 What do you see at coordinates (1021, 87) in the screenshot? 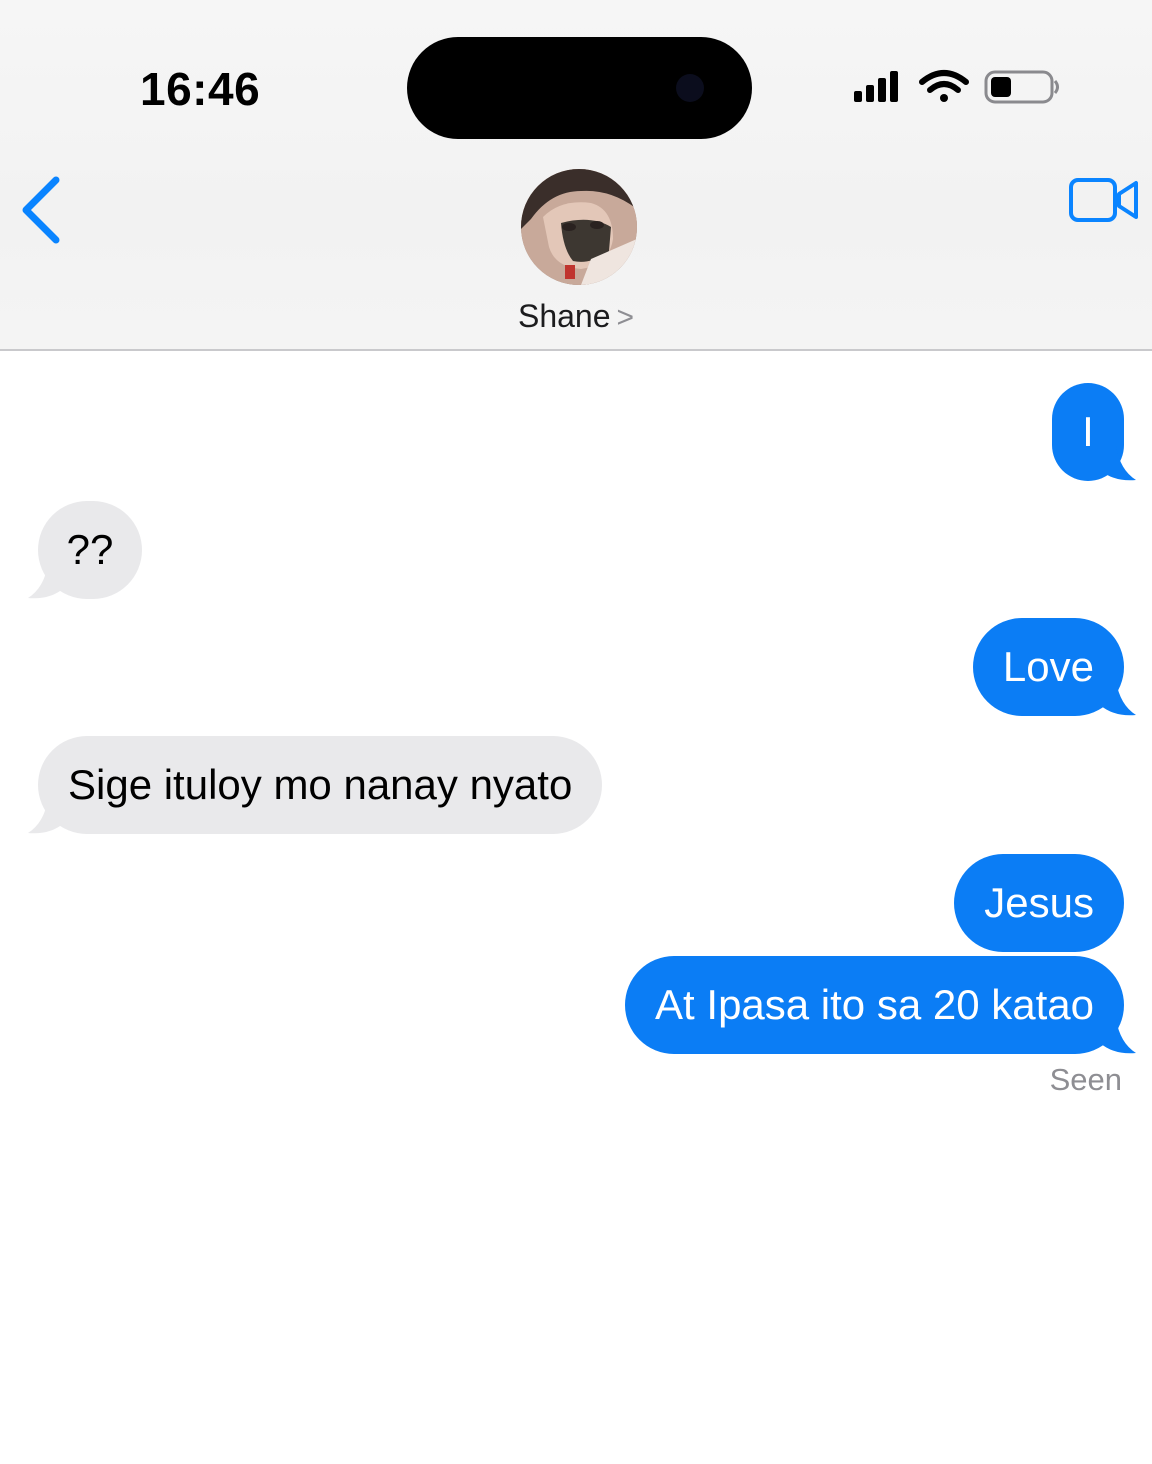
I see `battery-low-icon` at bounding box center [1021, 87].